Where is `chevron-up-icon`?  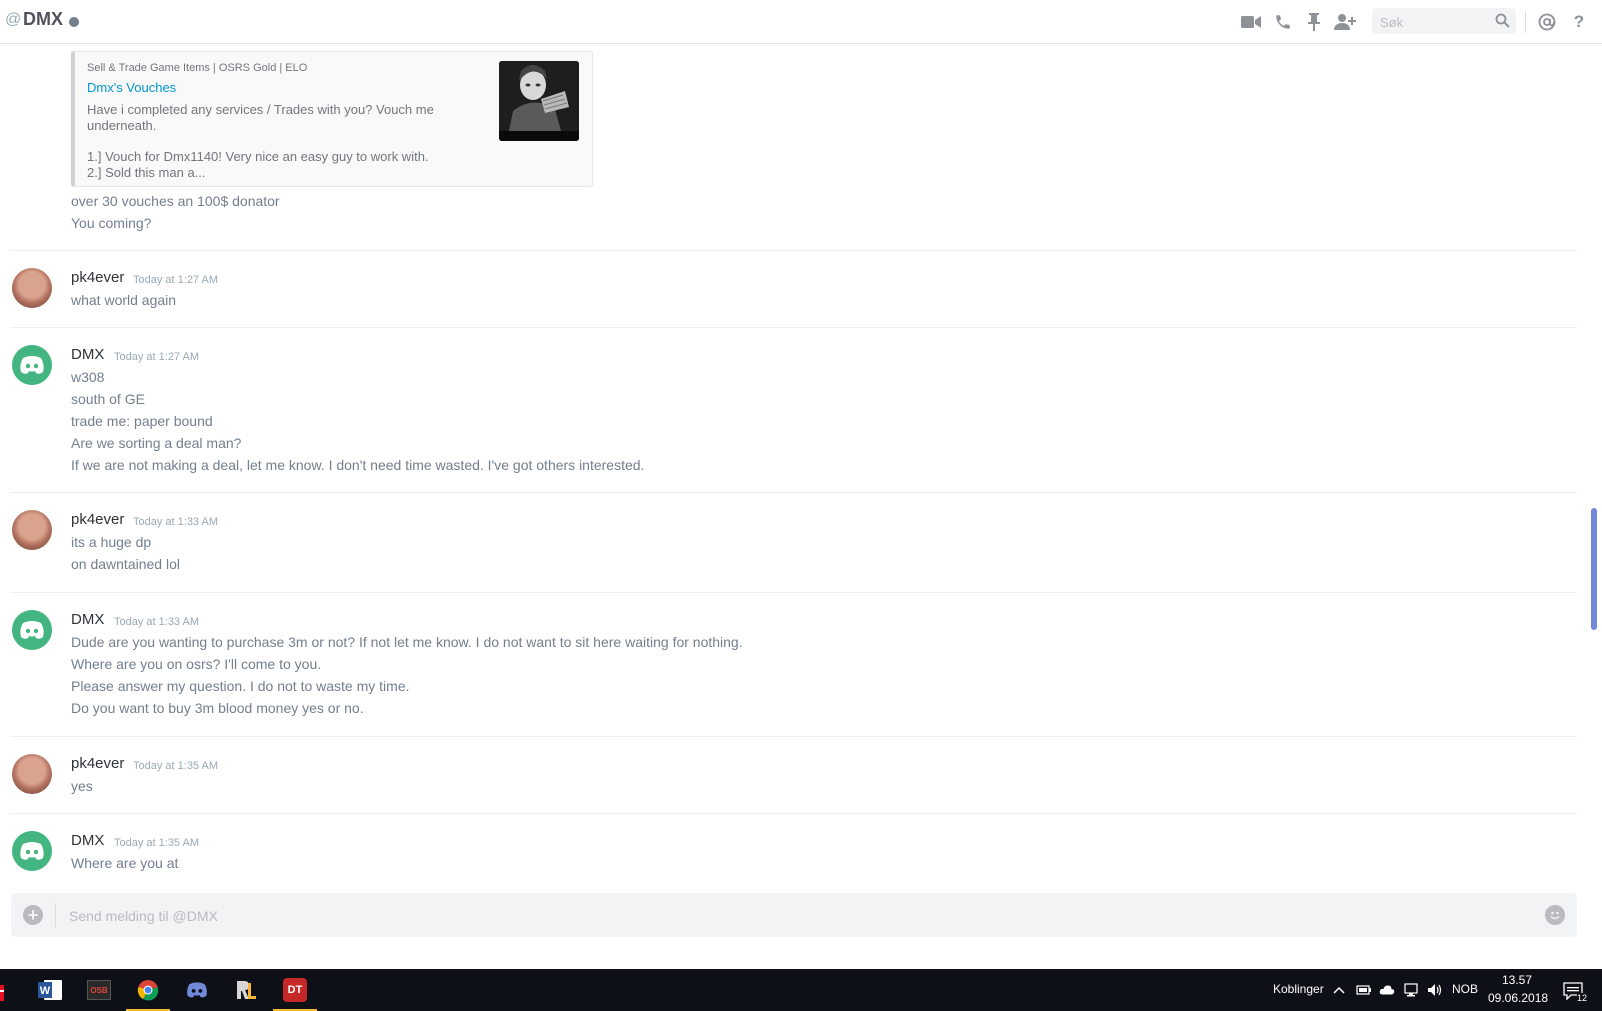
chevron-up-icon is located at coordinates (1339, 990).